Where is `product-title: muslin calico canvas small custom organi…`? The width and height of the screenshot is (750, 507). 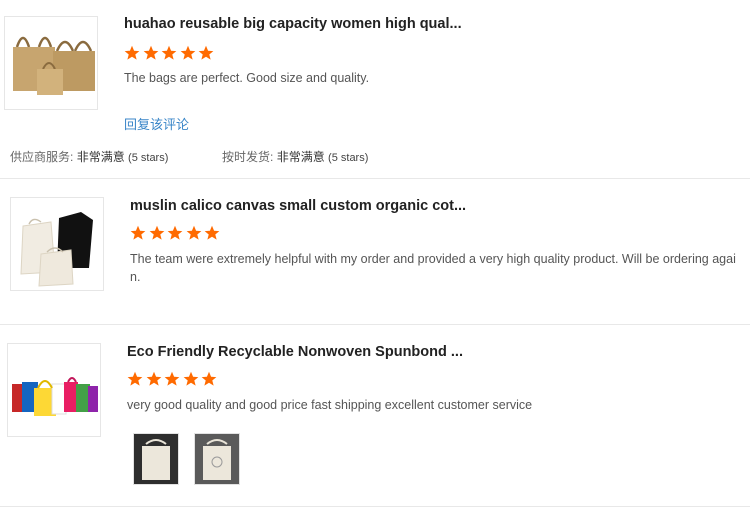 product-title: muslin calico canvas small custom organi… is located at coordinates (298, 206).